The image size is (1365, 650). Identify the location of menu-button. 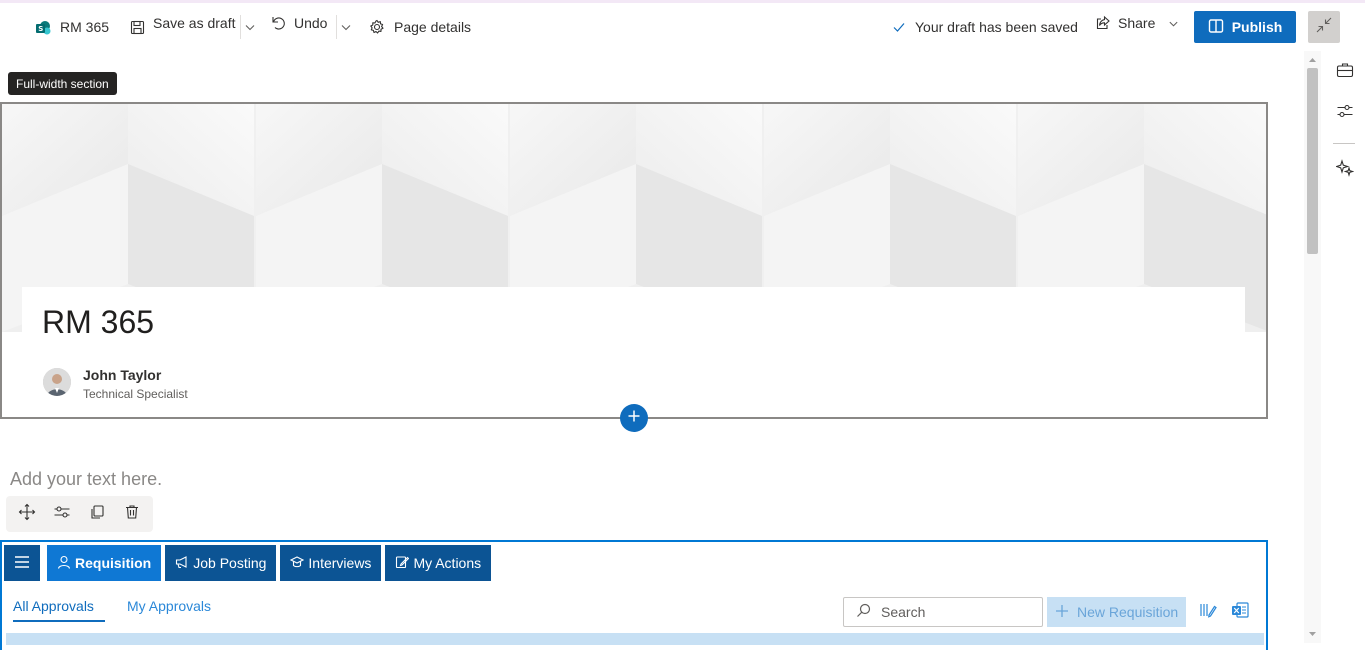
(22, 563).